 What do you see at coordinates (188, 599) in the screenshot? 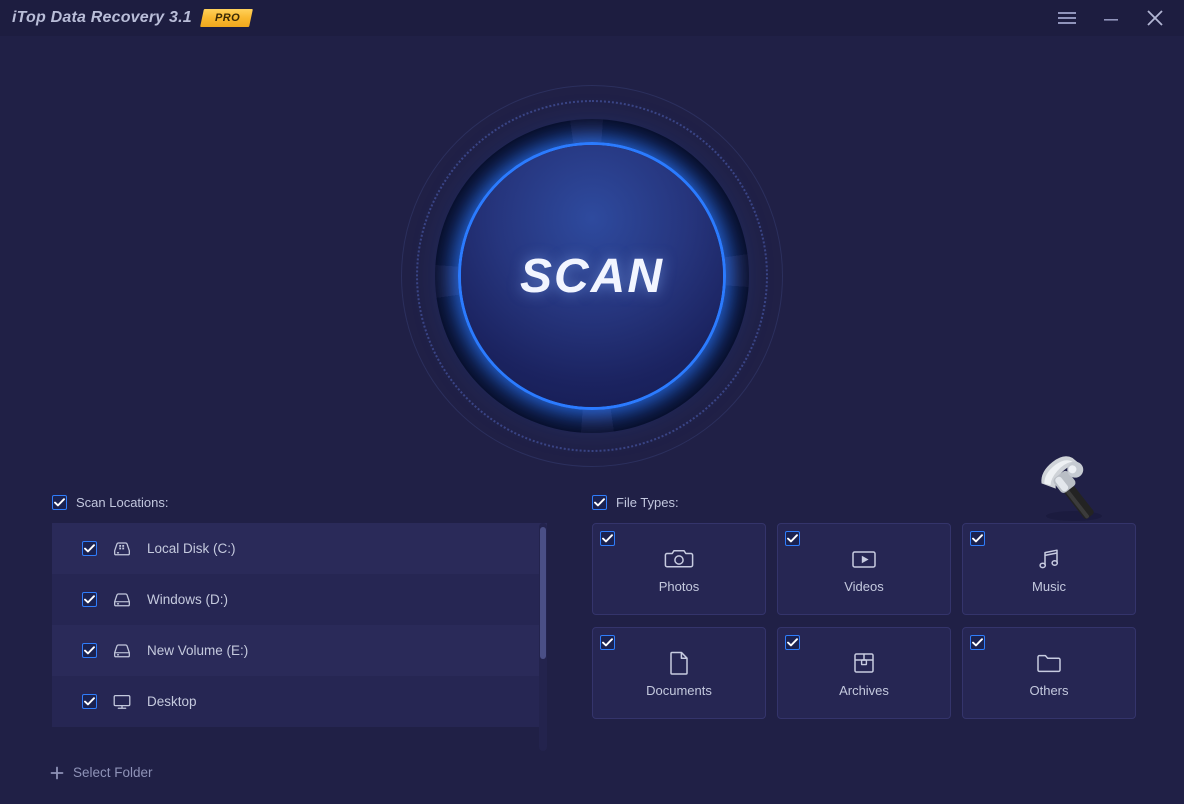
I see `list-item-label: Windows (D:)` at bounding box center [188, 599].